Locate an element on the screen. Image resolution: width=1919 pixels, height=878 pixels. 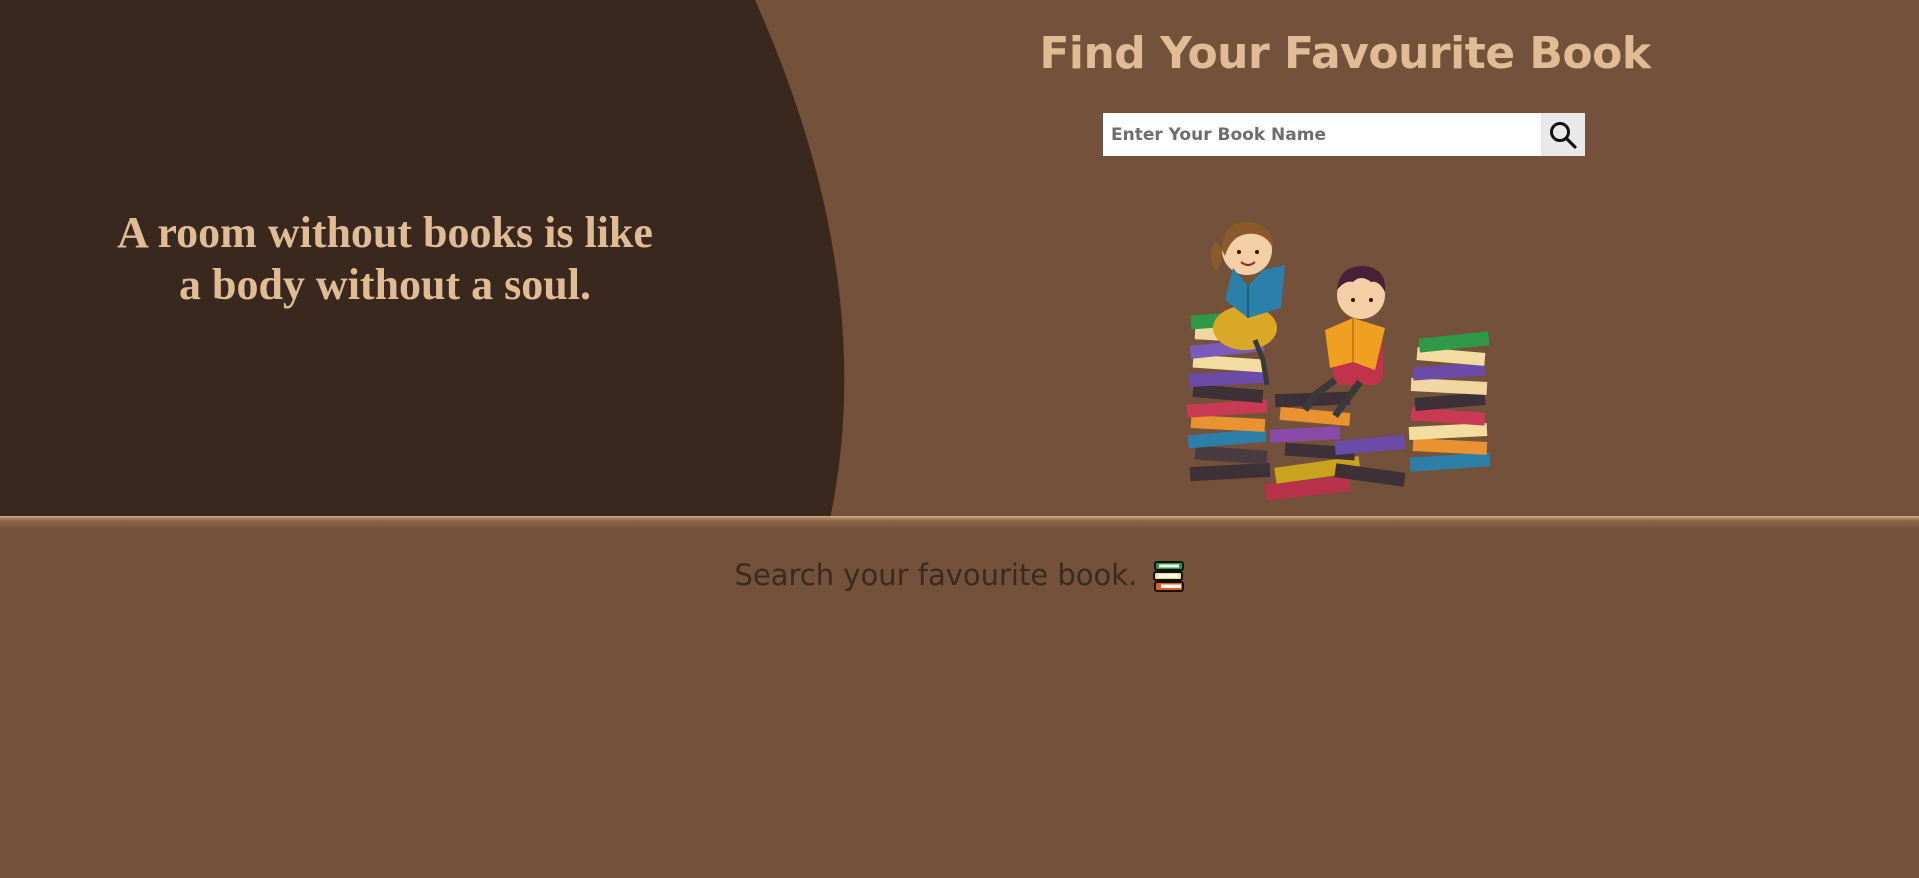
search-button is located at coordinates (1563, 134).